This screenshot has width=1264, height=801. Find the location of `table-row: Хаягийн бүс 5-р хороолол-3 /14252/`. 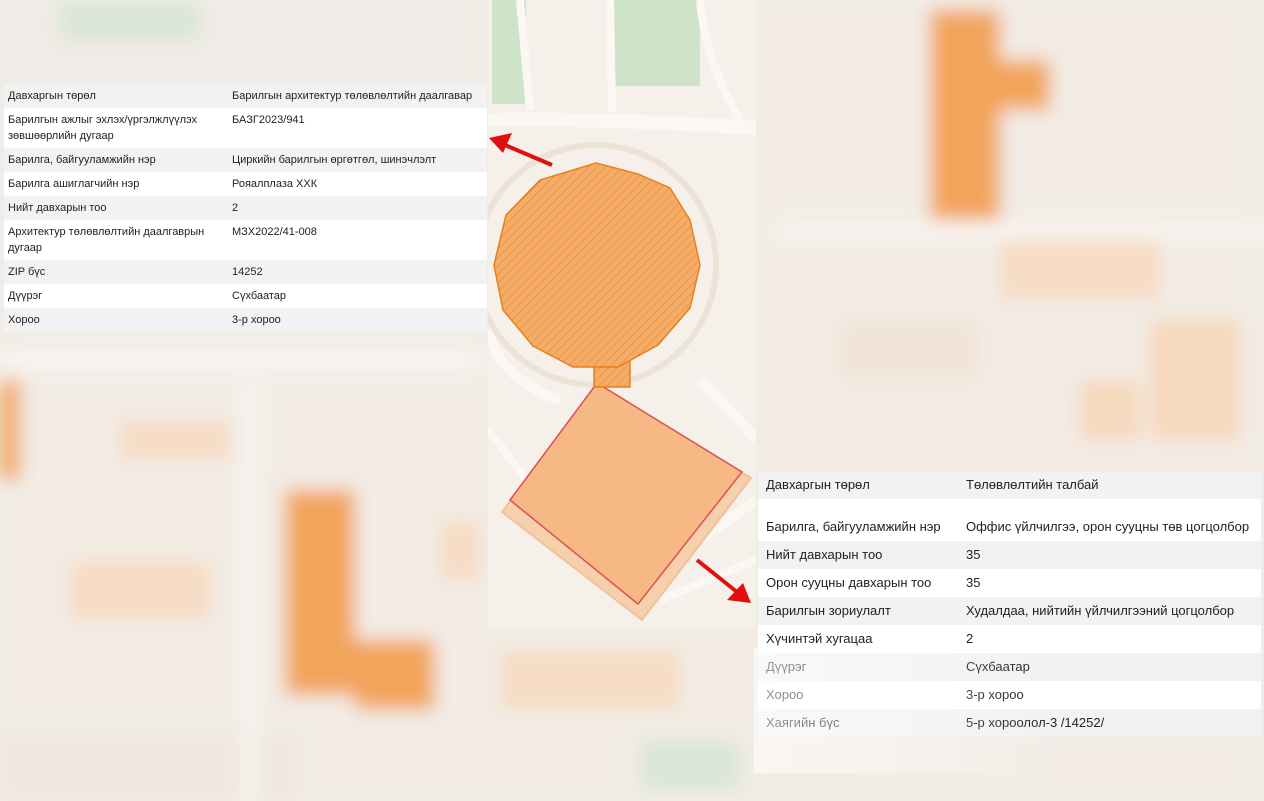

table-row: Хаягийн бүс 5-р хороолол-3 /14252/ is located at coordinates (1009, 723).